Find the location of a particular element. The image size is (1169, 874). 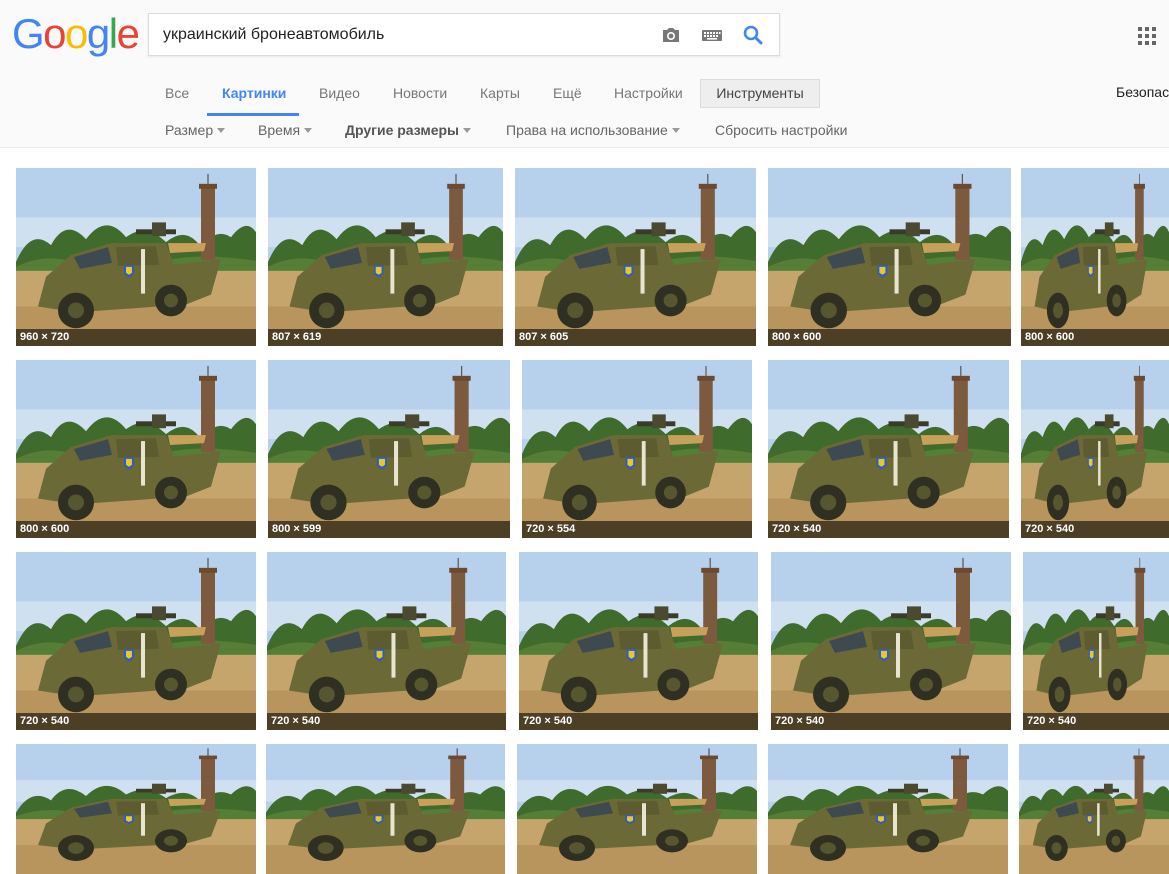

tools-button: Инструменты is located at coordinates (760, 93).